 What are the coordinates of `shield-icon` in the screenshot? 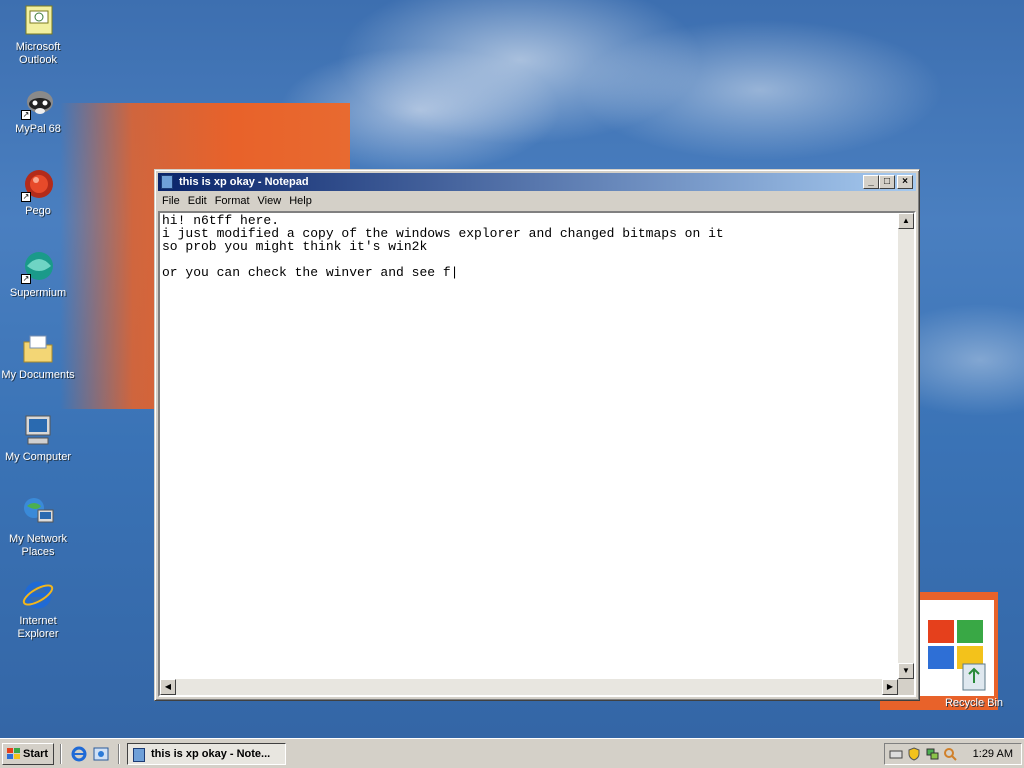 It's located at (914, 754).